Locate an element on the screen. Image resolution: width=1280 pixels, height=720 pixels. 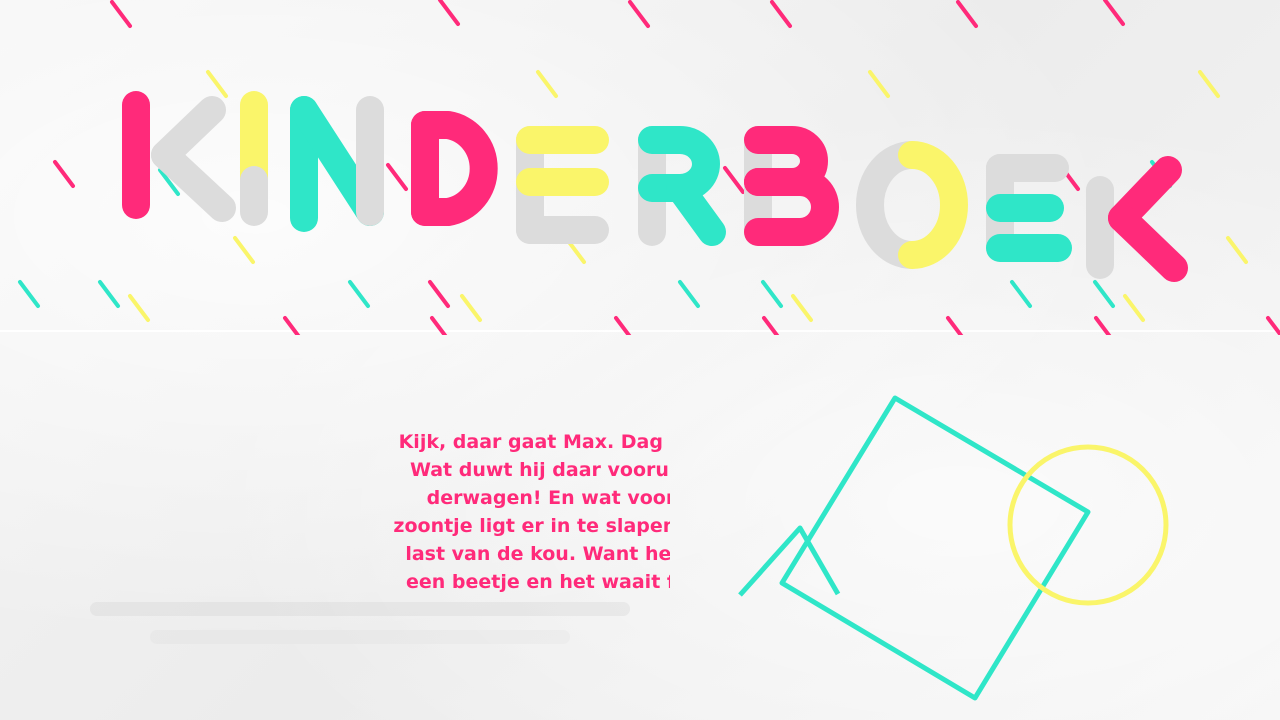
geometric-shapes is located at coordinates (953, 548).